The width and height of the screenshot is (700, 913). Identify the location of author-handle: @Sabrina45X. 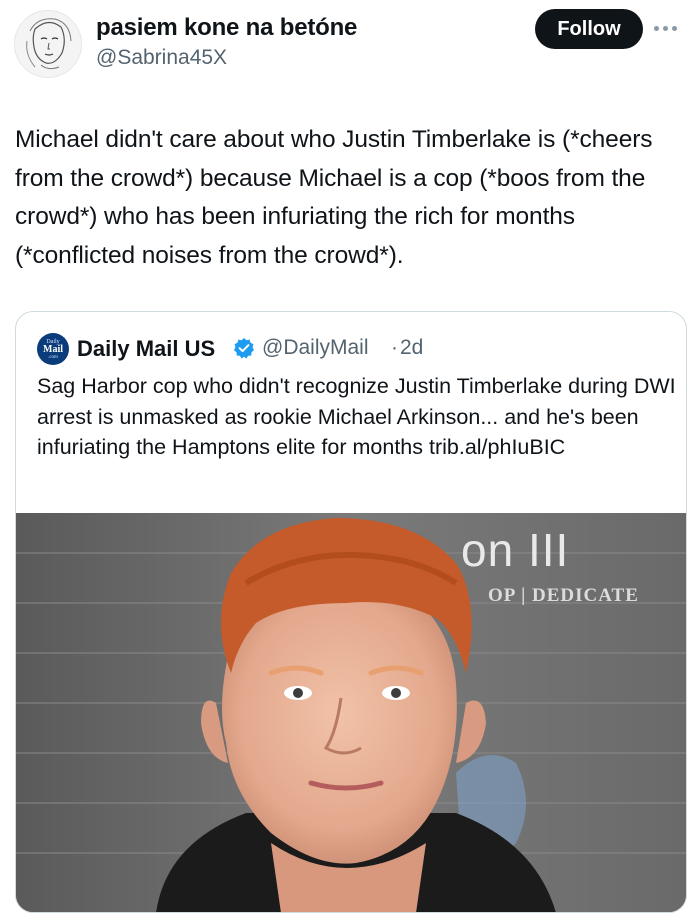
(161, 58).